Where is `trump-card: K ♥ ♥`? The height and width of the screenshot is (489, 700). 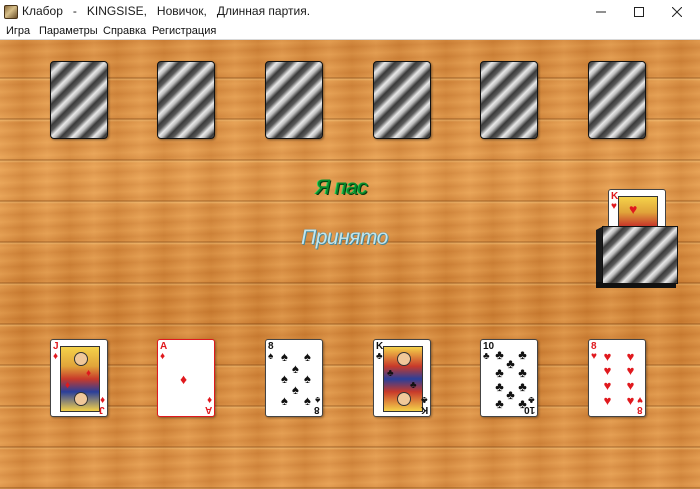
trump-card: K ♥ ♥ is located at coordinates (637, 209).